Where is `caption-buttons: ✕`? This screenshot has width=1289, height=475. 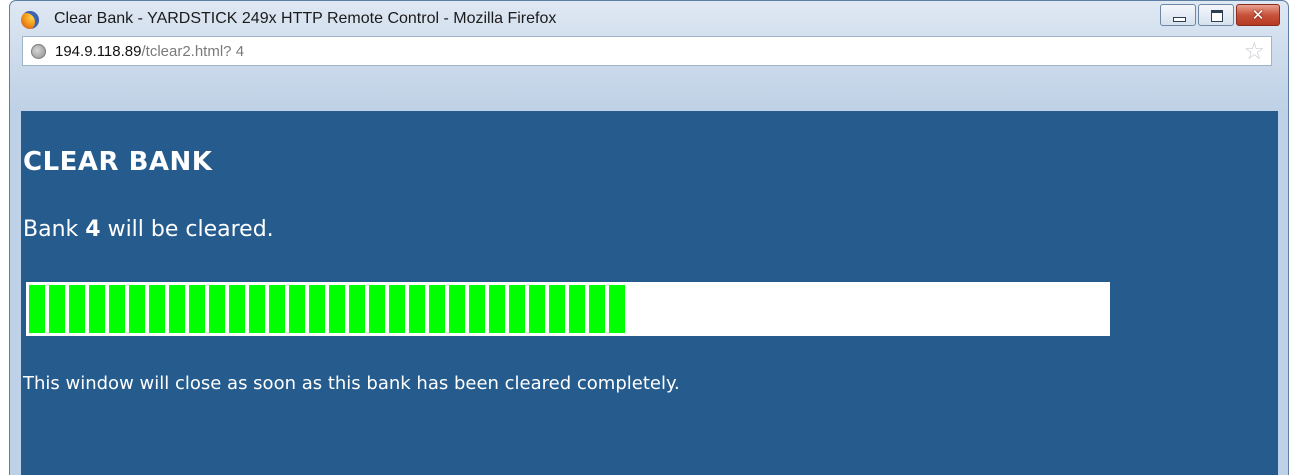
caption-buttons: ✕ is located at coordinates (1220, 15).